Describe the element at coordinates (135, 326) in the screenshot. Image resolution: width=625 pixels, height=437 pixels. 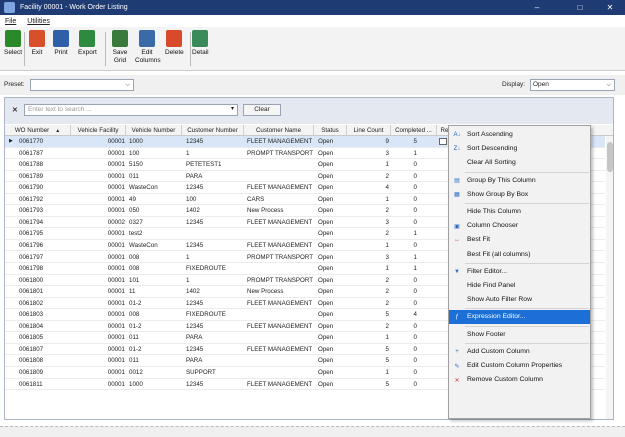
I see `cell-veh: 01-2` at that location.